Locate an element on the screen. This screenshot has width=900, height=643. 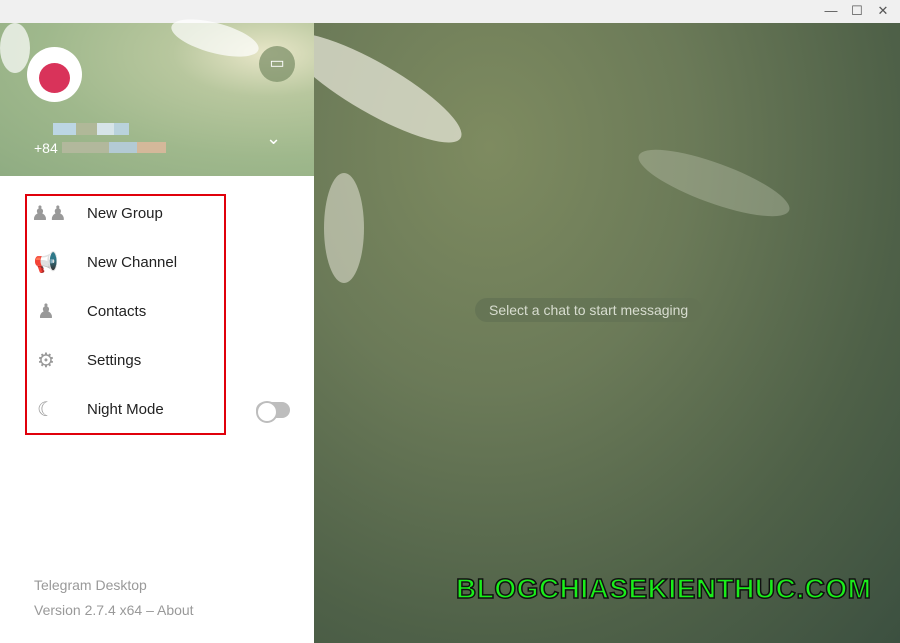
night-mode-toggle is located at coordinates (273, 412).